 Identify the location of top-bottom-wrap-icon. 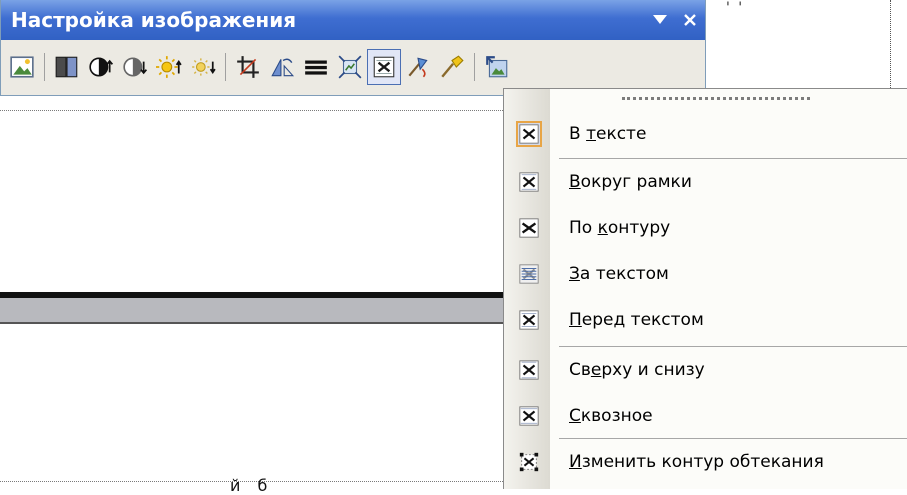
(529, 370).